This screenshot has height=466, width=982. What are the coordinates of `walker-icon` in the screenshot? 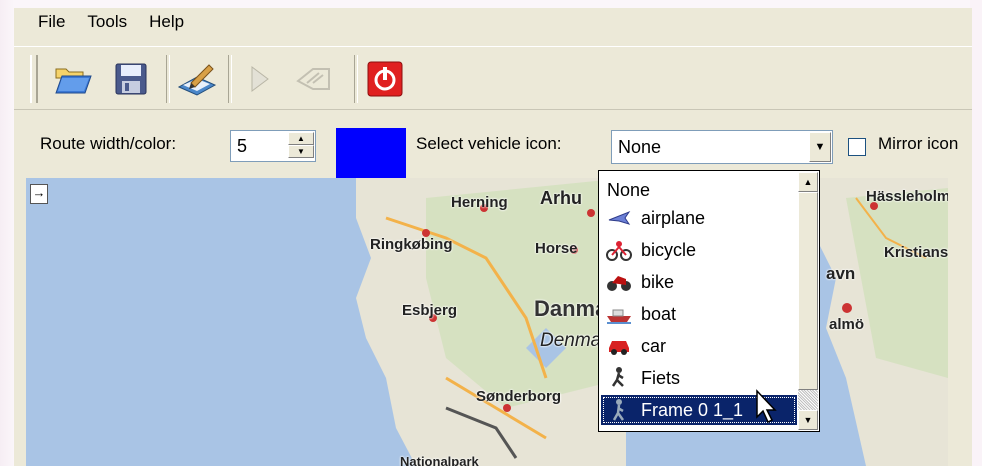 It's located at (619, 410).